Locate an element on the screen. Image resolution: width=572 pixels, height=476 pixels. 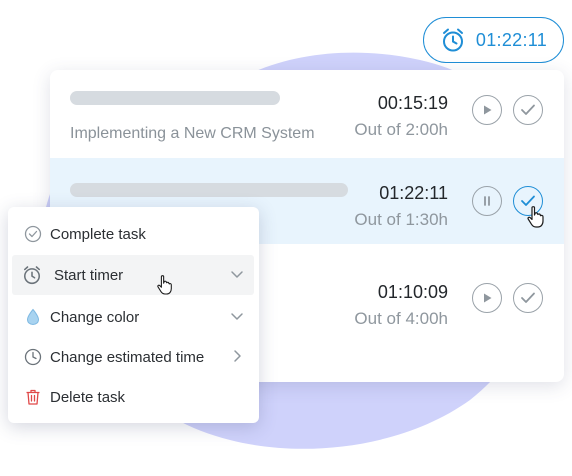
task-time: 00:15:19 is located at coordinates (412, 103).